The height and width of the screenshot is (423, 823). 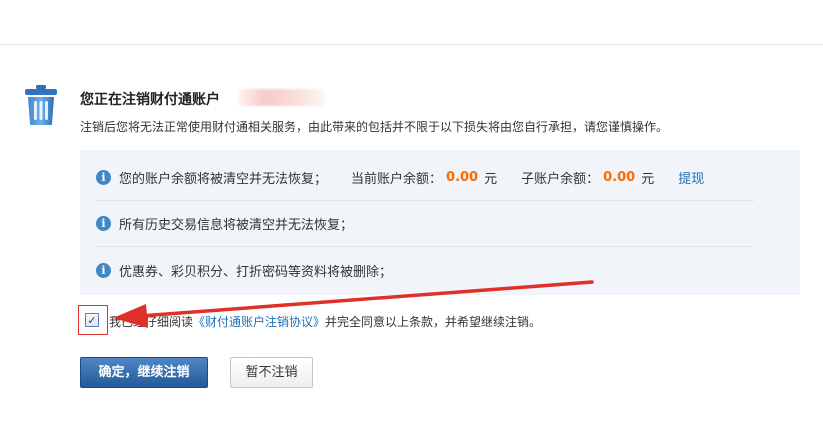 I want to click on info-row-coupons: i 优惠券、彩贝积分、打折密码等资料将被删除；, so click(x=425, y=270).